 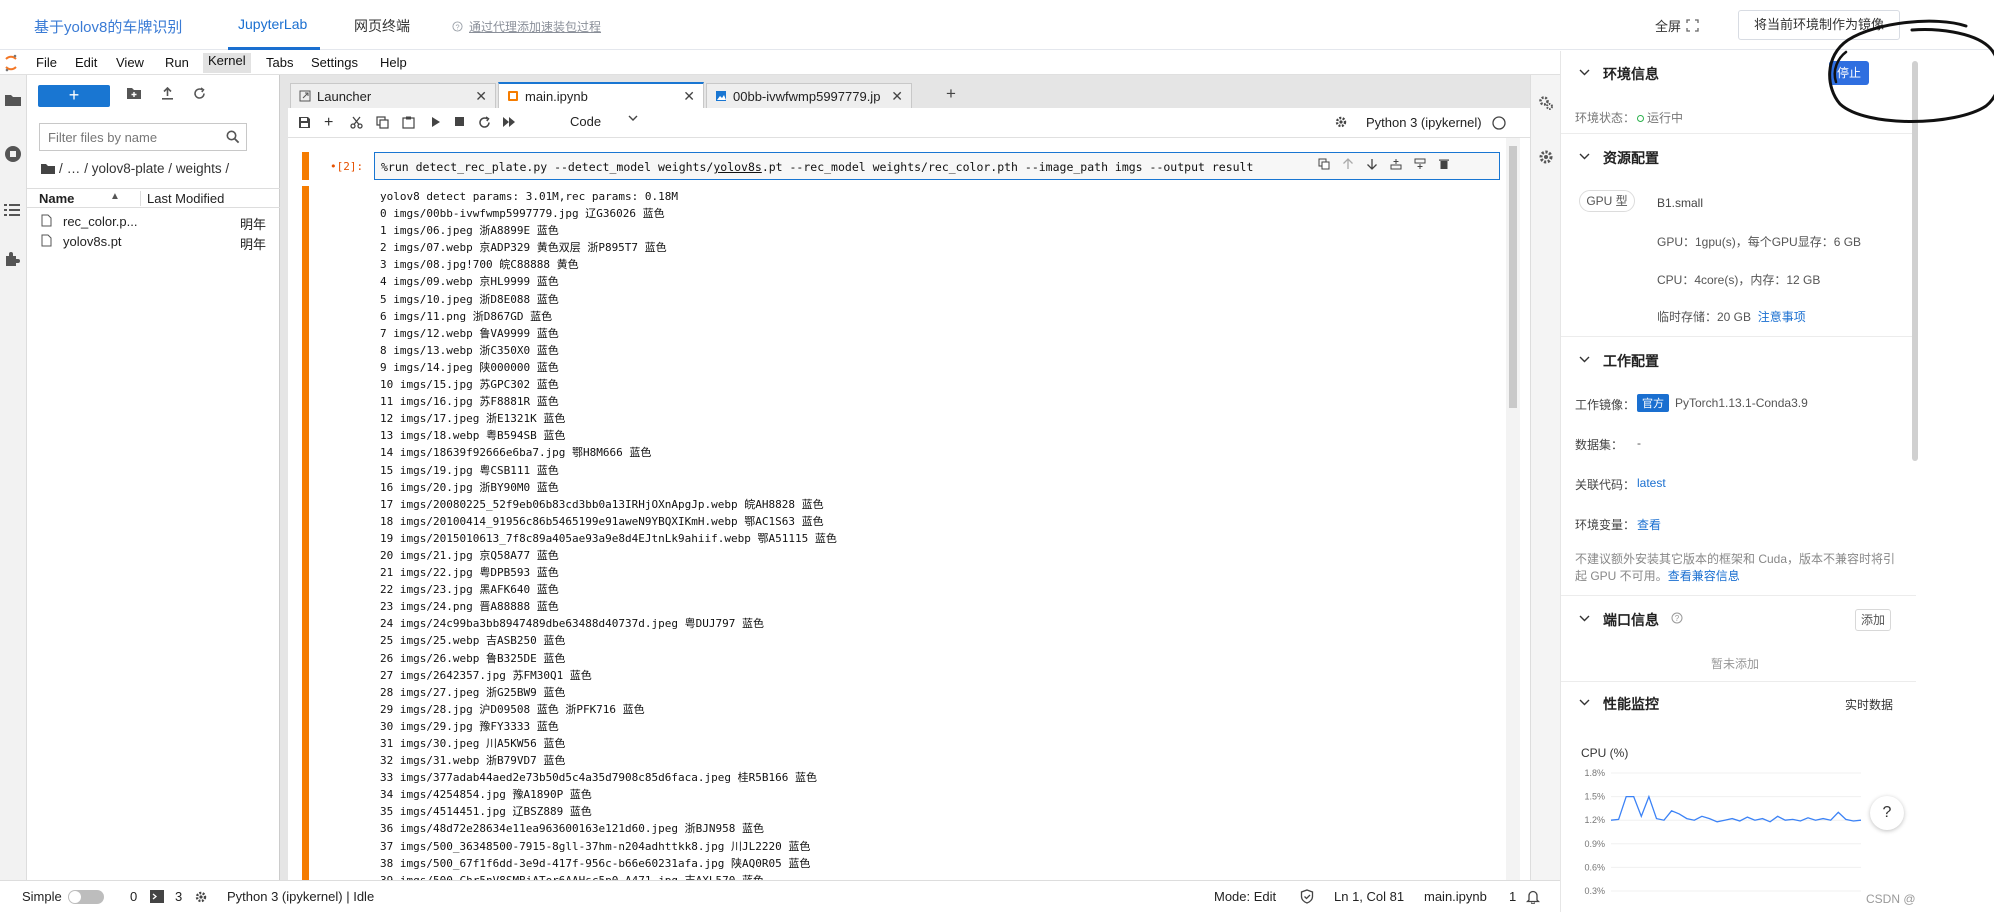 I want to click on new-folder-icon, so click(x=134, y=93).